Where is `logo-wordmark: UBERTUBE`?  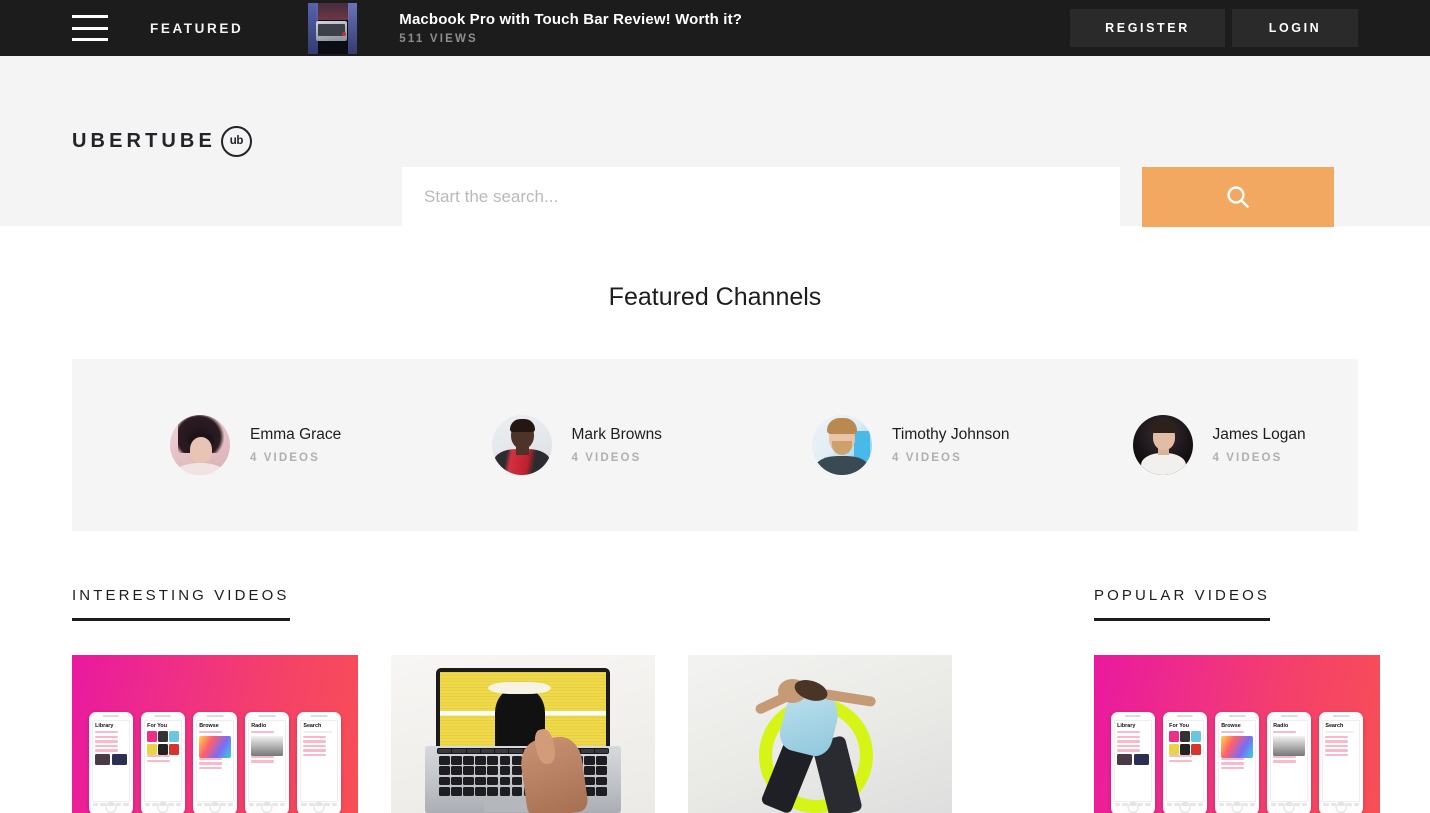 logo-wordmark: UBERTUBE is located at coordinates (144, 140).